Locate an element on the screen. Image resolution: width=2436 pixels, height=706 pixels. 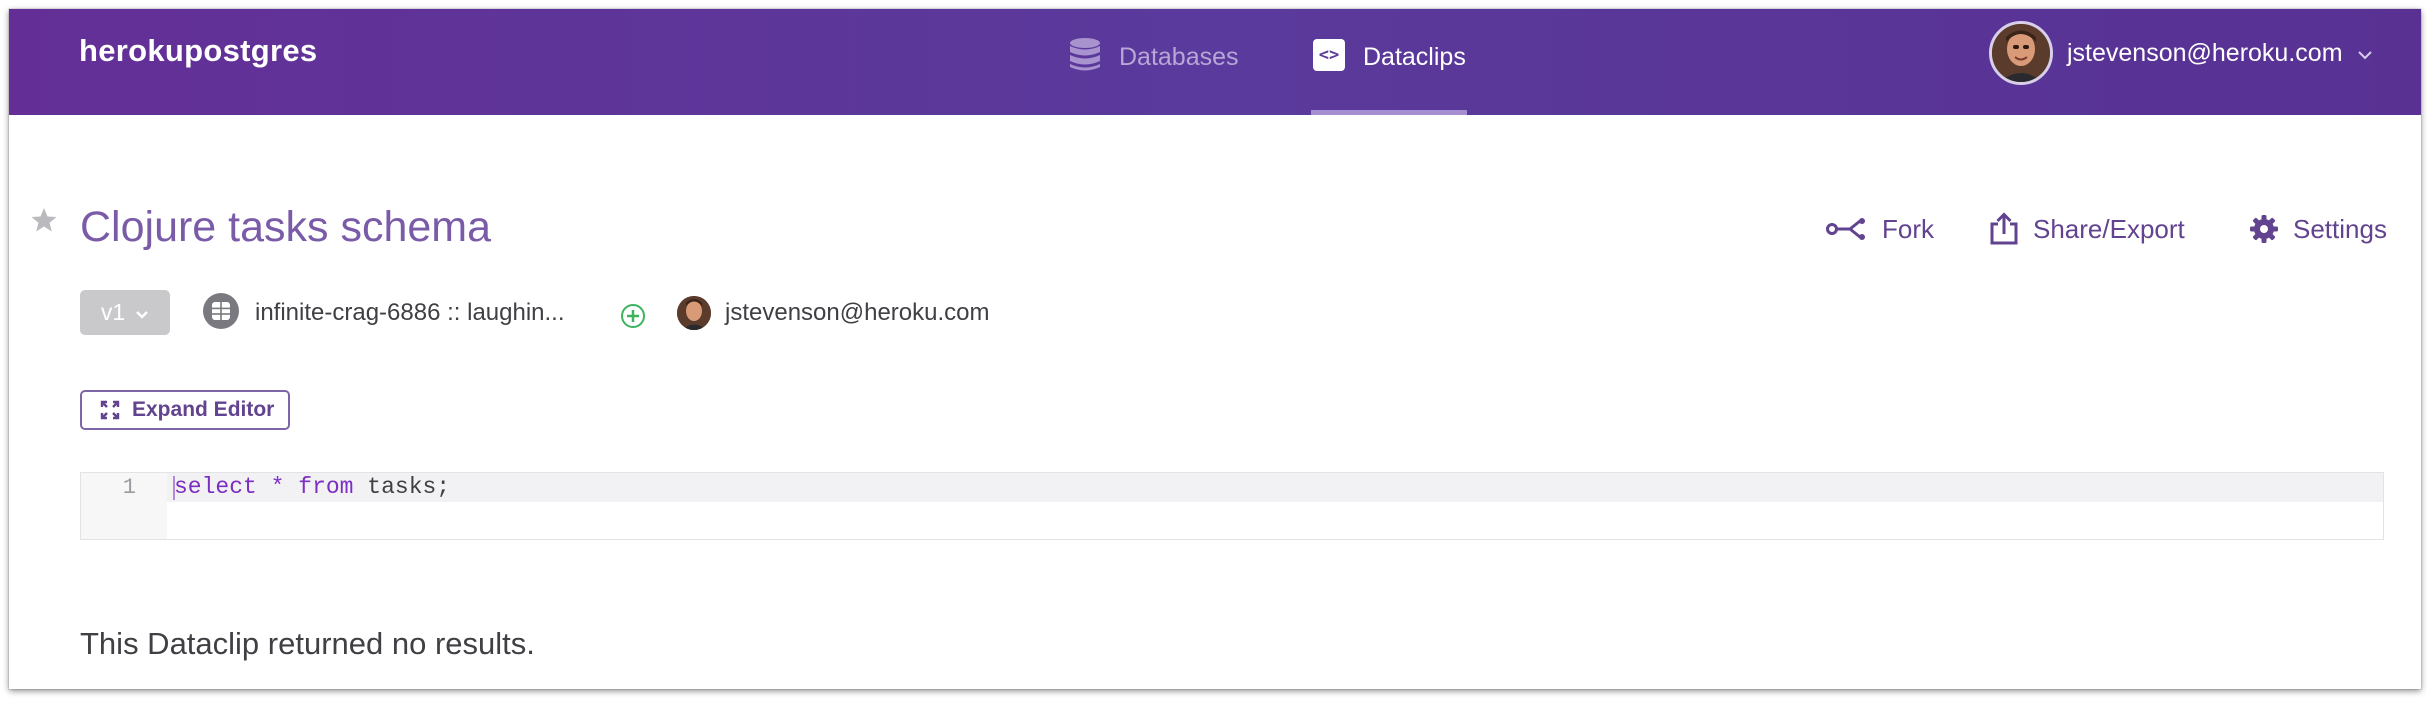
share-export-label: Share/Export is located at coordinates (2109, 228).